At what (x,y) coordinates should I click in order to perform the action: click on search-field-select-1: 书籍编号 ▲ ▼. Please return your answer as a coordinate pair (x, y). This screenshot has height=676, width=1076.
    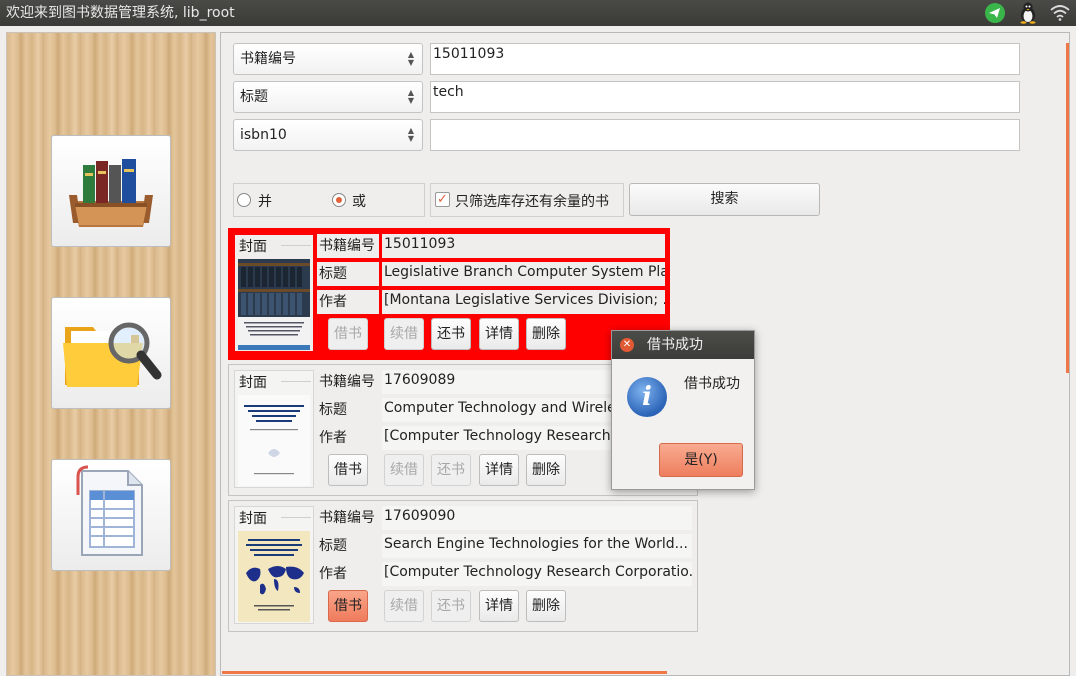
    Looking at the image, I should click on (328, 59).